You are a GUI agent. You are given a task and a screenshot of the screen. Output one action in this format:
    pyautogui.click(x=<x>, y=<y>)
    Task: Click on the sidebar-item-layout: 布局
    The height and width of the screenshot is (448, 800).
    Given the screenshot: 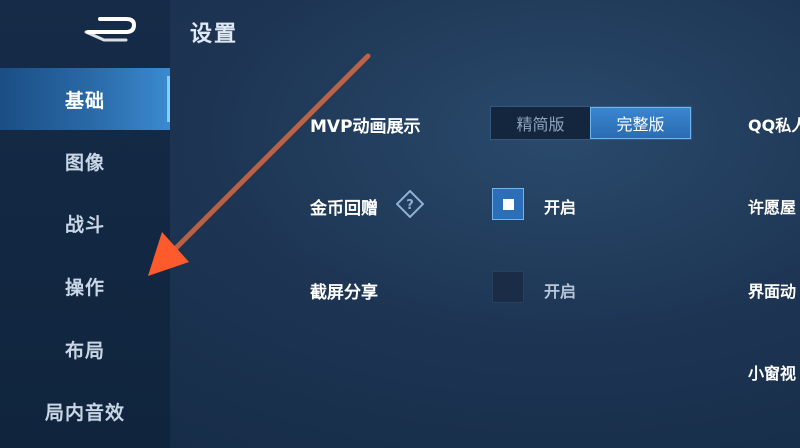 What is the action you would take?
    pyautogui.click(x=85, y=349)
    